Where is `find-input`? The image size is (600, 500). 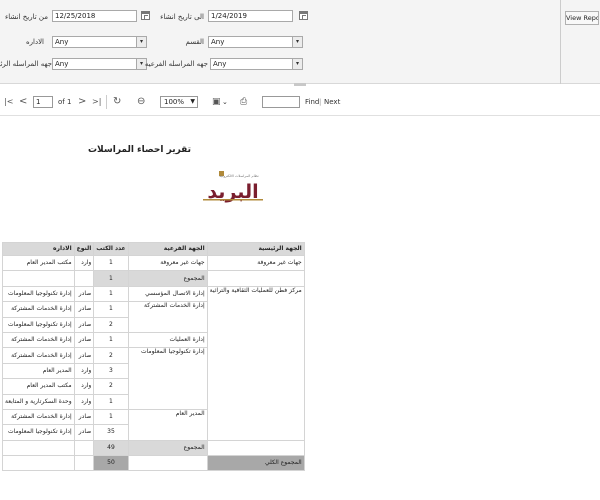
find-input is located at coordinates (281, 102).